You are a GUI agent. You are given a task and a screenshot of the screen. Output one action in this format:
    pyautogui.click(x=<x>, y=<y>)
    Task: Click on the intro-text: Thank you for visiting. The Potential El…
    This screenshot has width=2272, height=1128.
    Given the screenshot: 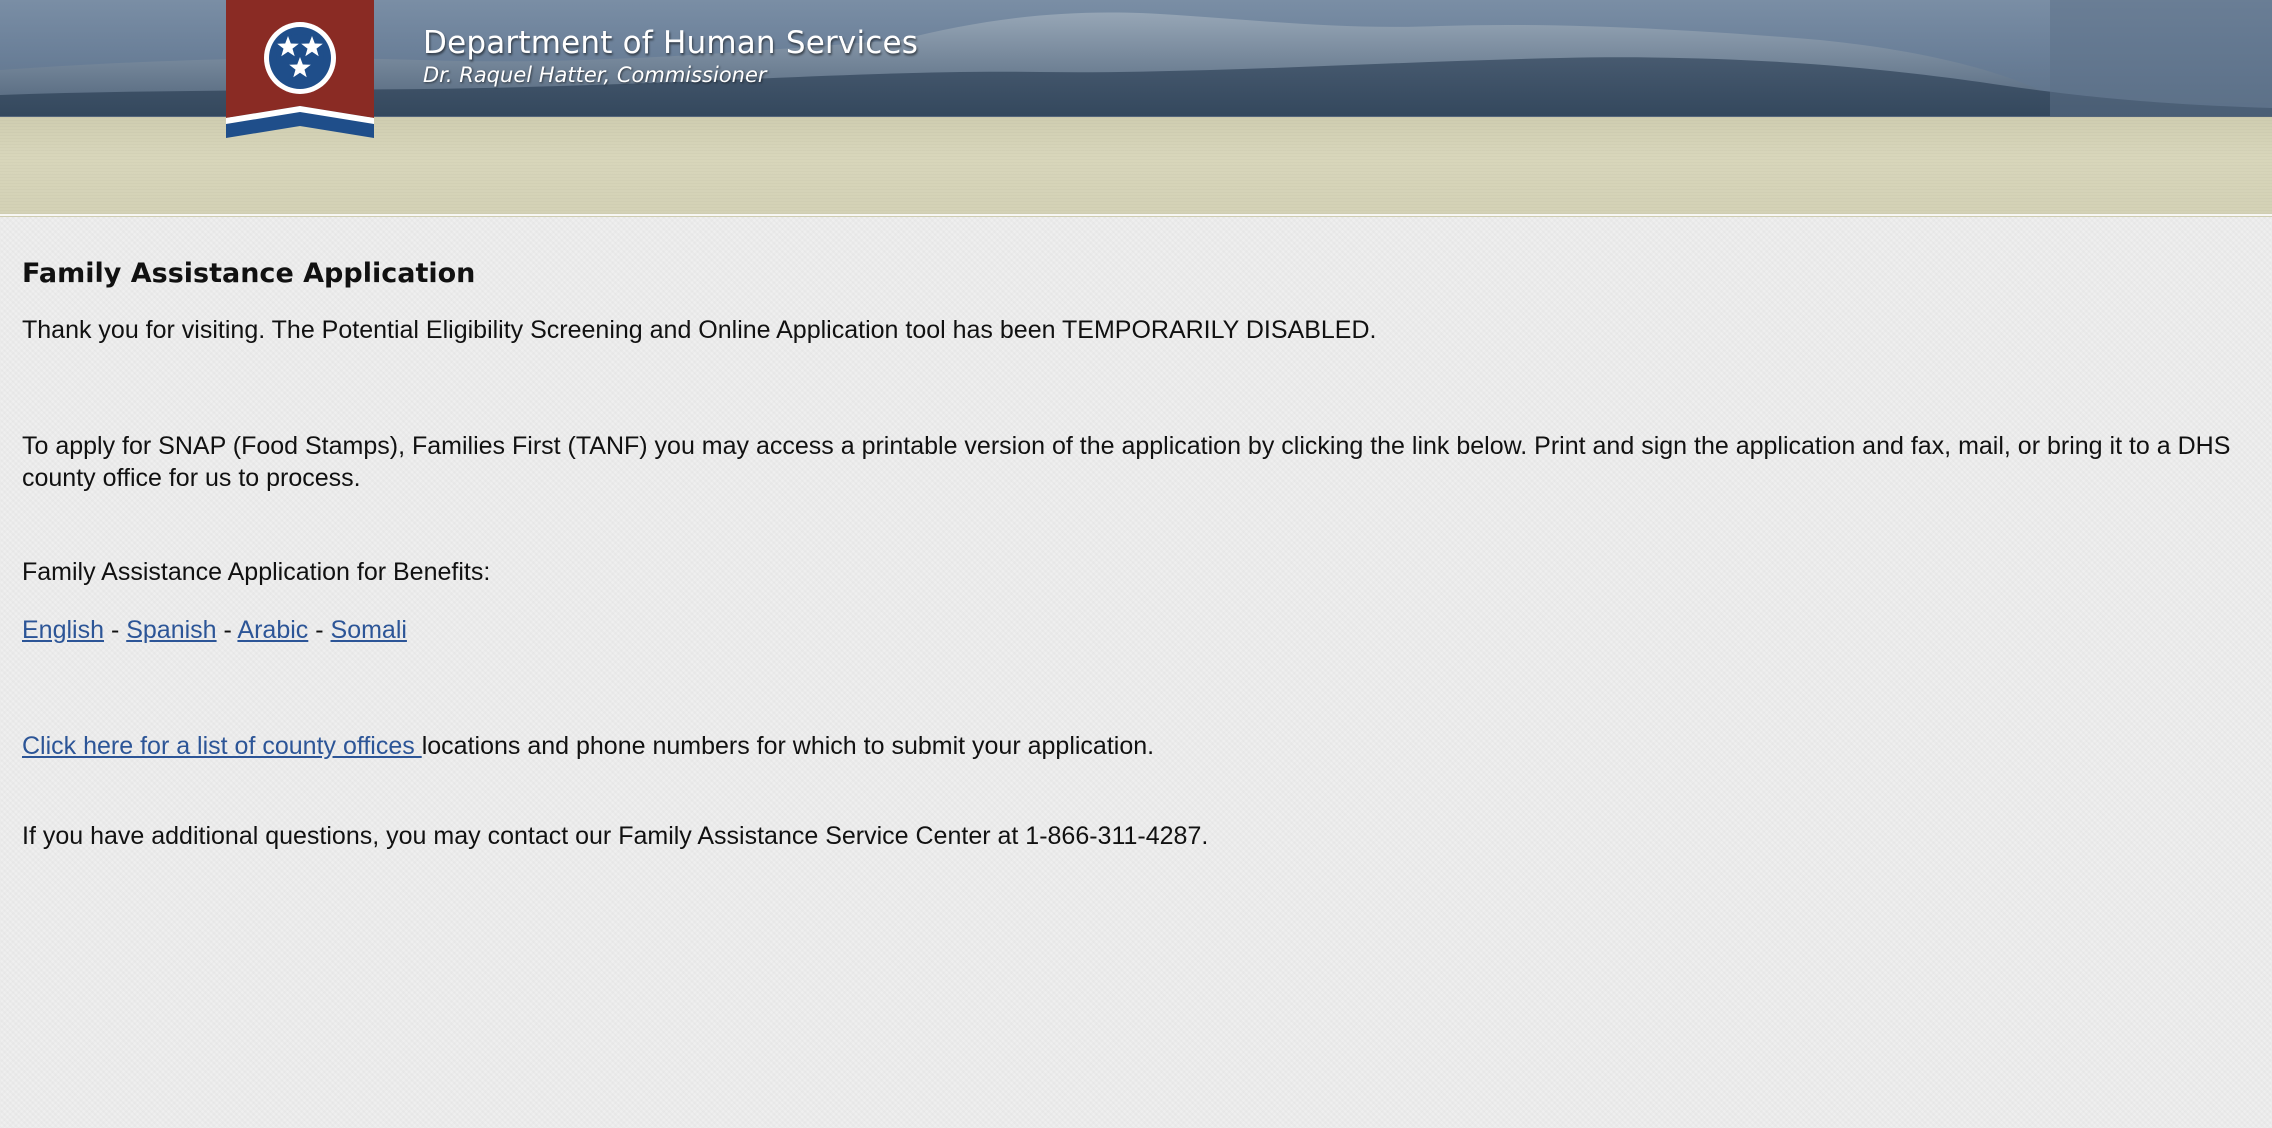 What is the action you would take?
    pyautogui.click(x=542, y=330)
    